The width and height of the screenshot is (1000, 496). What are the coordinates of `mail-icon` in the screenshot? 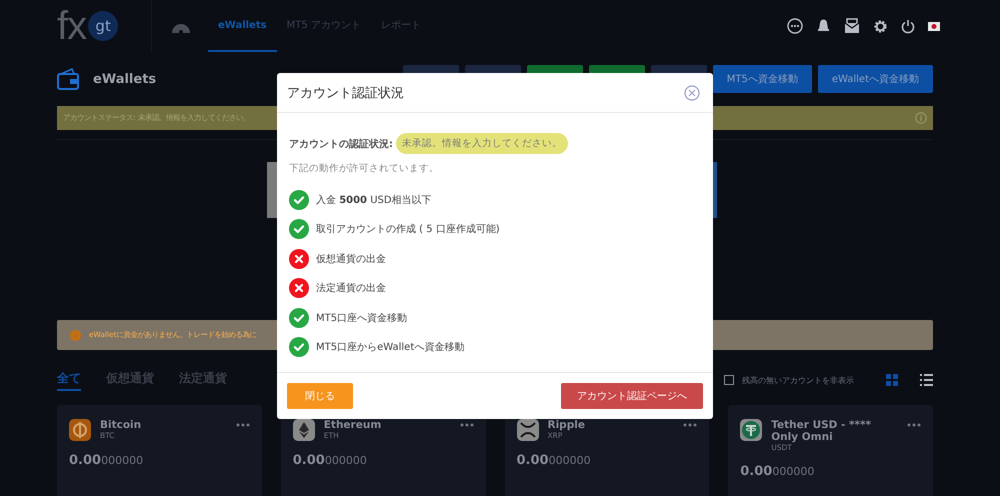 It's located at (852, 26).